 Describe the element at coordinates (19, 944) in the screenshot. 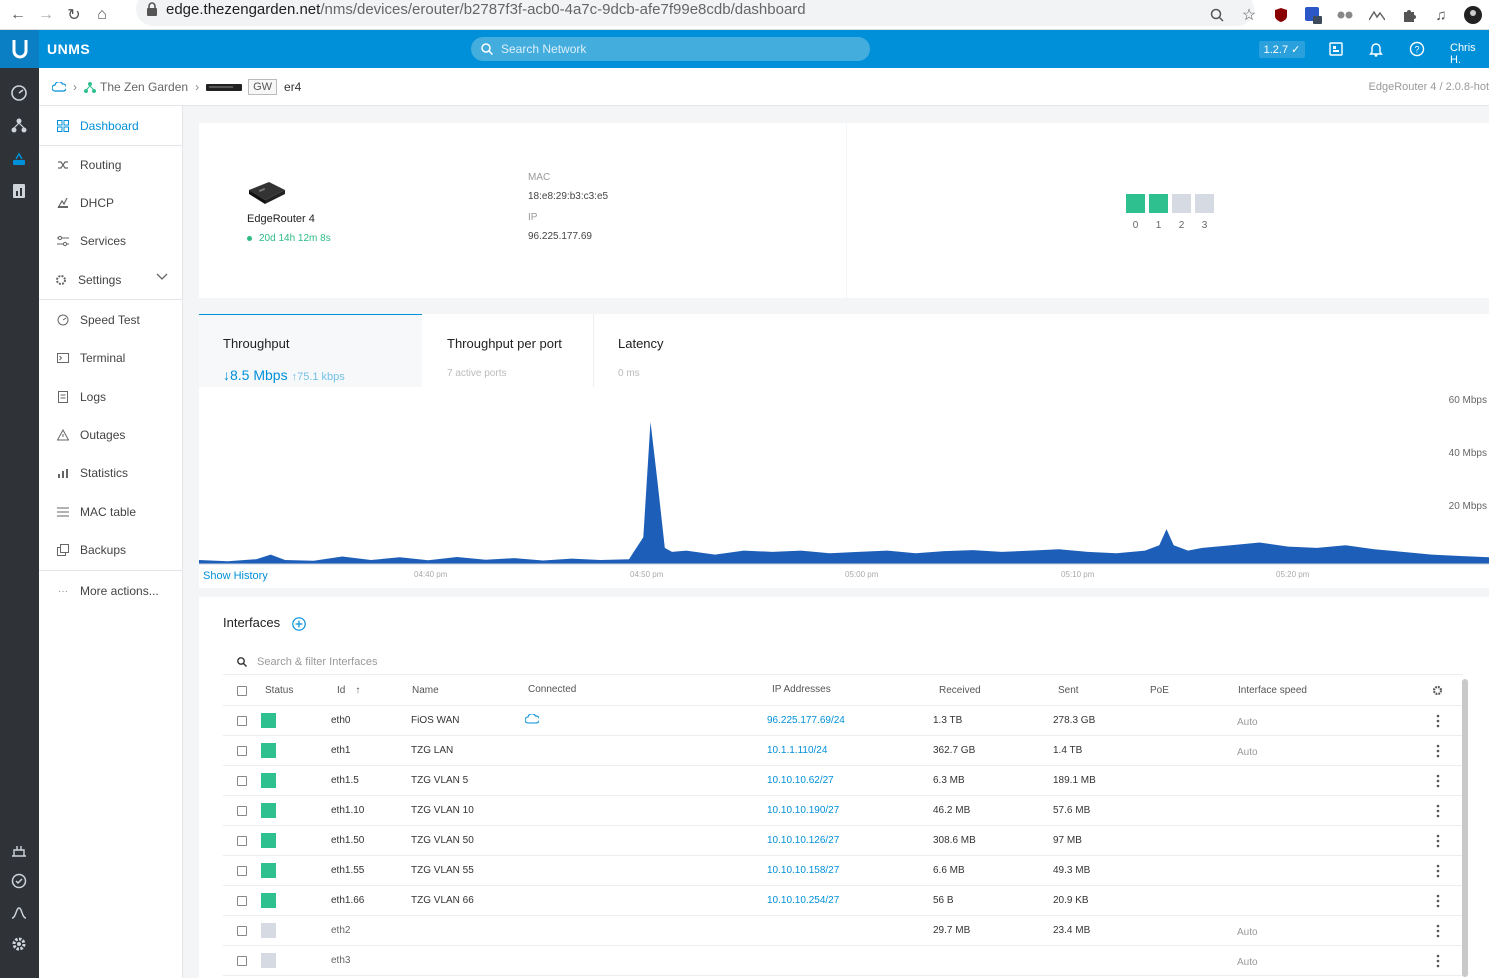

I see `settings-gear-icon` at that location.